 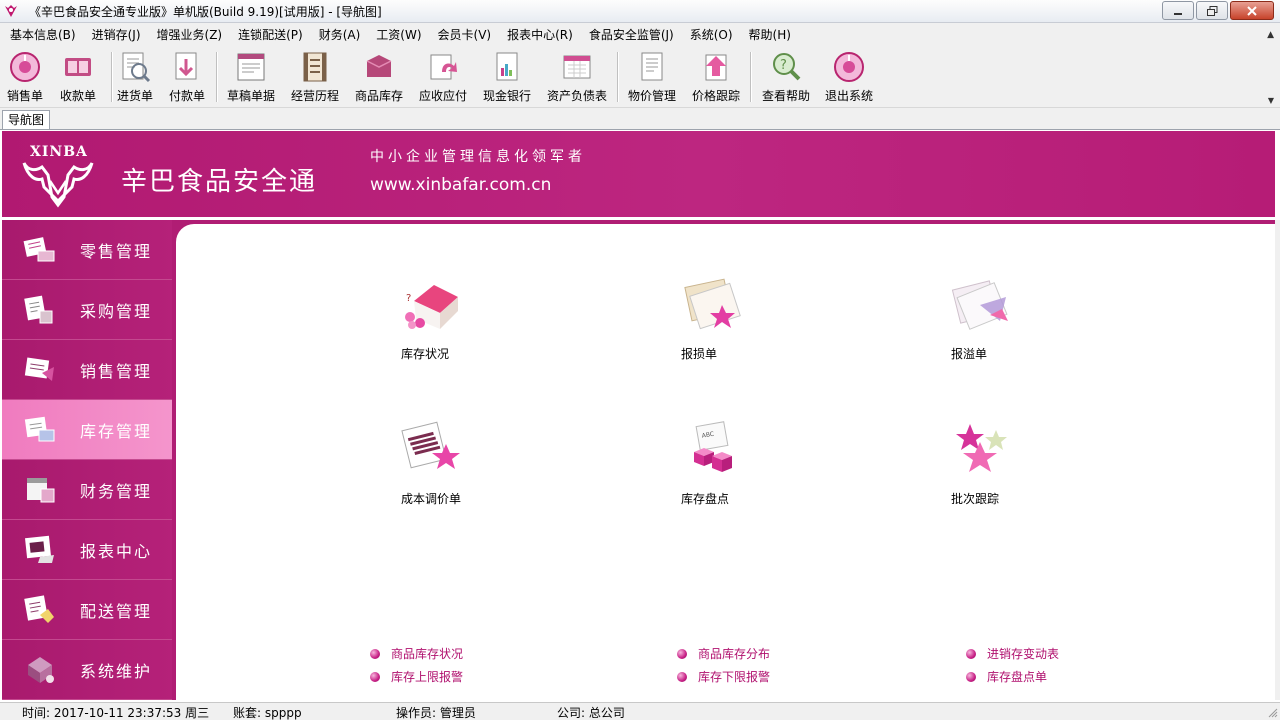 I want to click on toolbar-overflow-icon: ▼, so click(x=1271, y=100).